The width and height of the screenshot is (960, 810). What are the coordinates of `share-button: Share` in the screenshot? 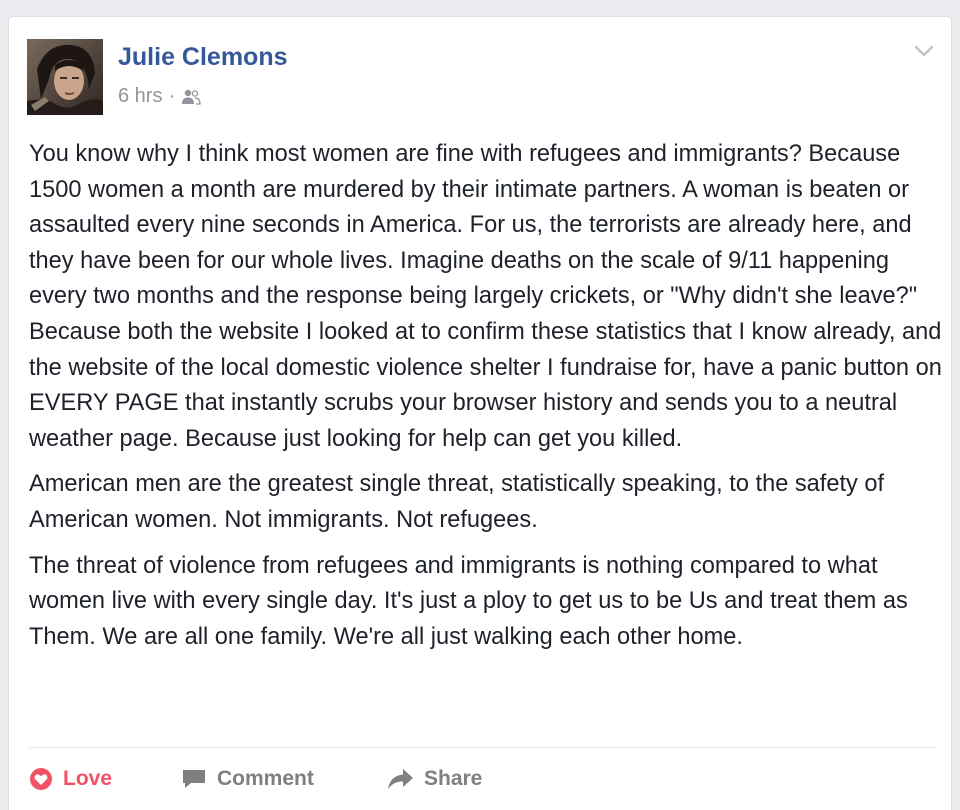 It's located at (434, 779).